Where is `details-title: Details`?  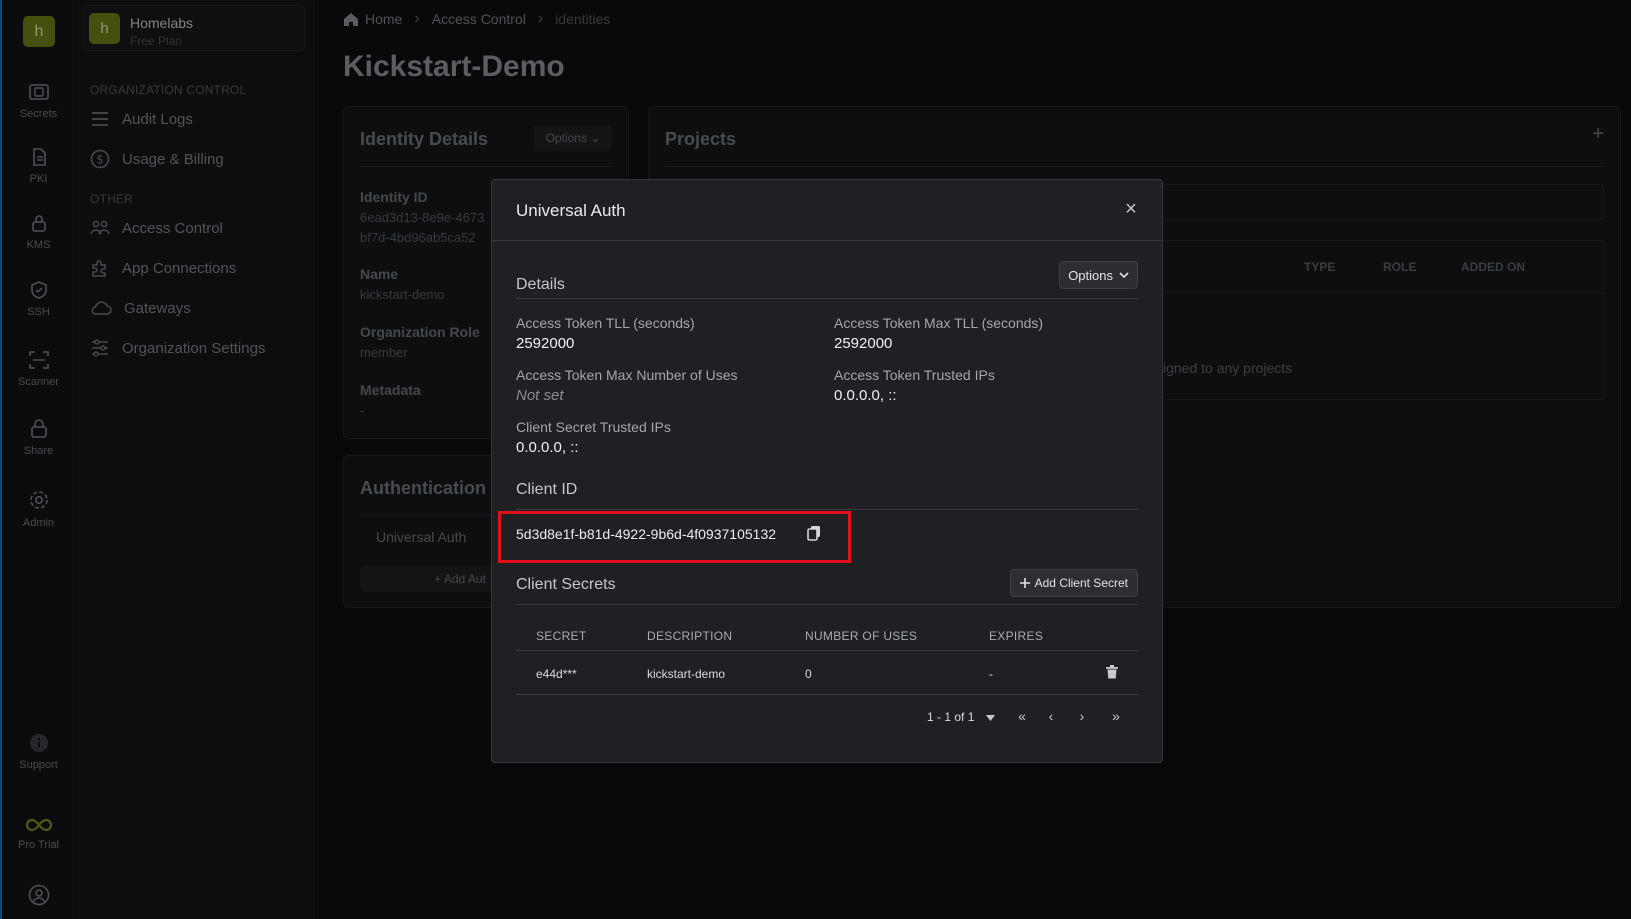 details-title: Details is located at coordinates (540, 284).